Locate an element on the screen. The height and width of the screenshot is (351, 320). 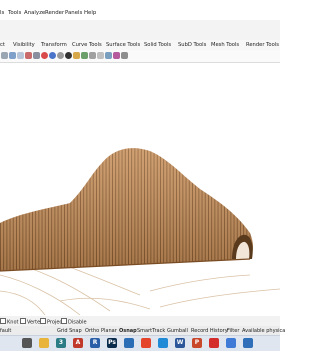
options-icon is located at coordinates (100, 55).